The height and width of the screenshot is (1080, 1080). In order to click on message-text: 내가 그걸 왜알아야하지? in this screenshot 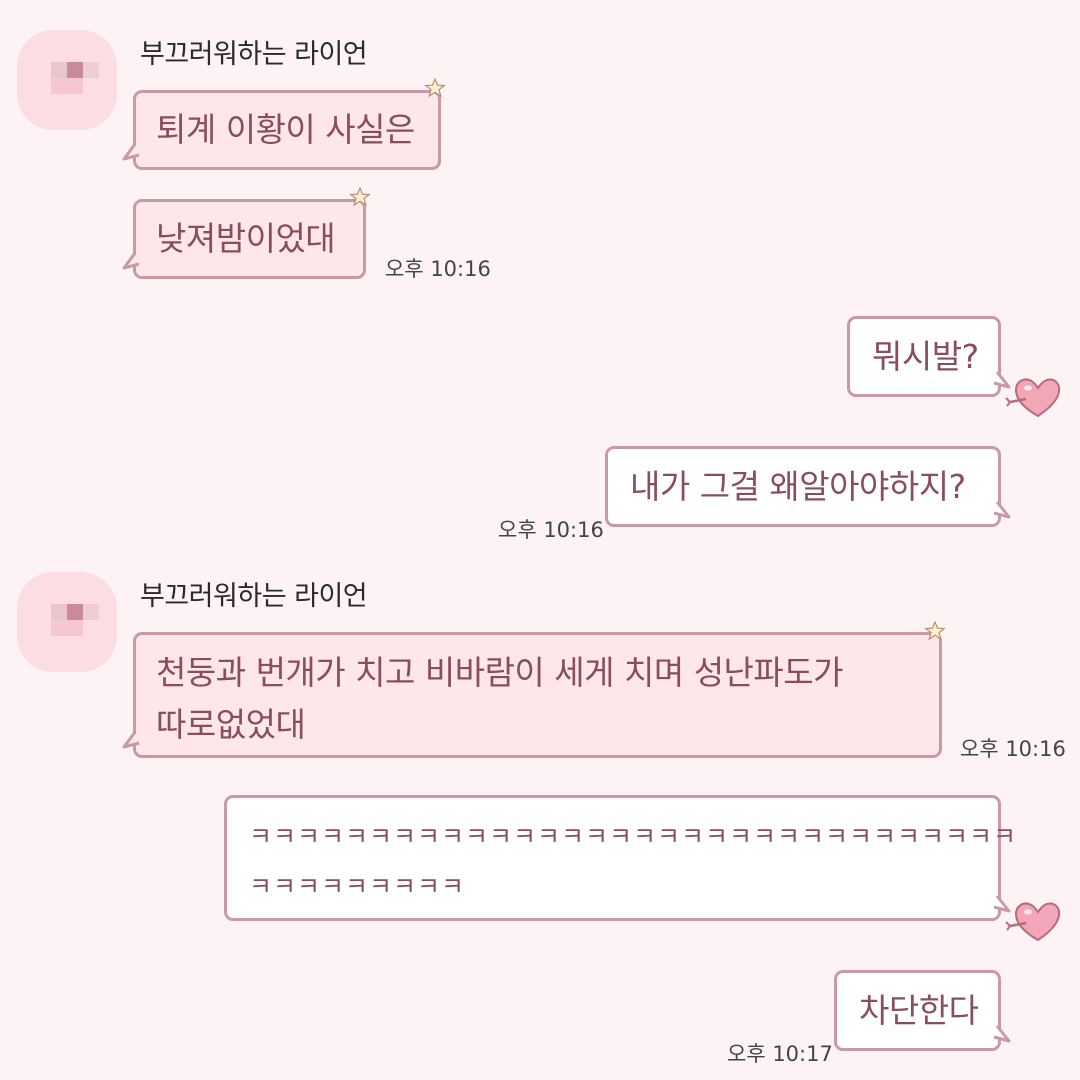, I will do `click(798, 486)`.